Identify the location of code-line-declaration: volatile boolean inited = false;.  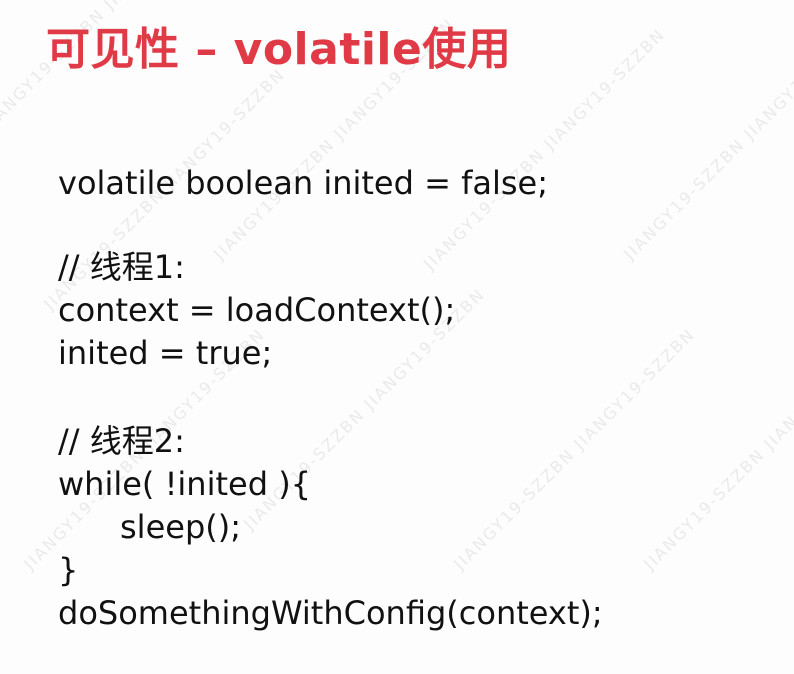
(303, 183).